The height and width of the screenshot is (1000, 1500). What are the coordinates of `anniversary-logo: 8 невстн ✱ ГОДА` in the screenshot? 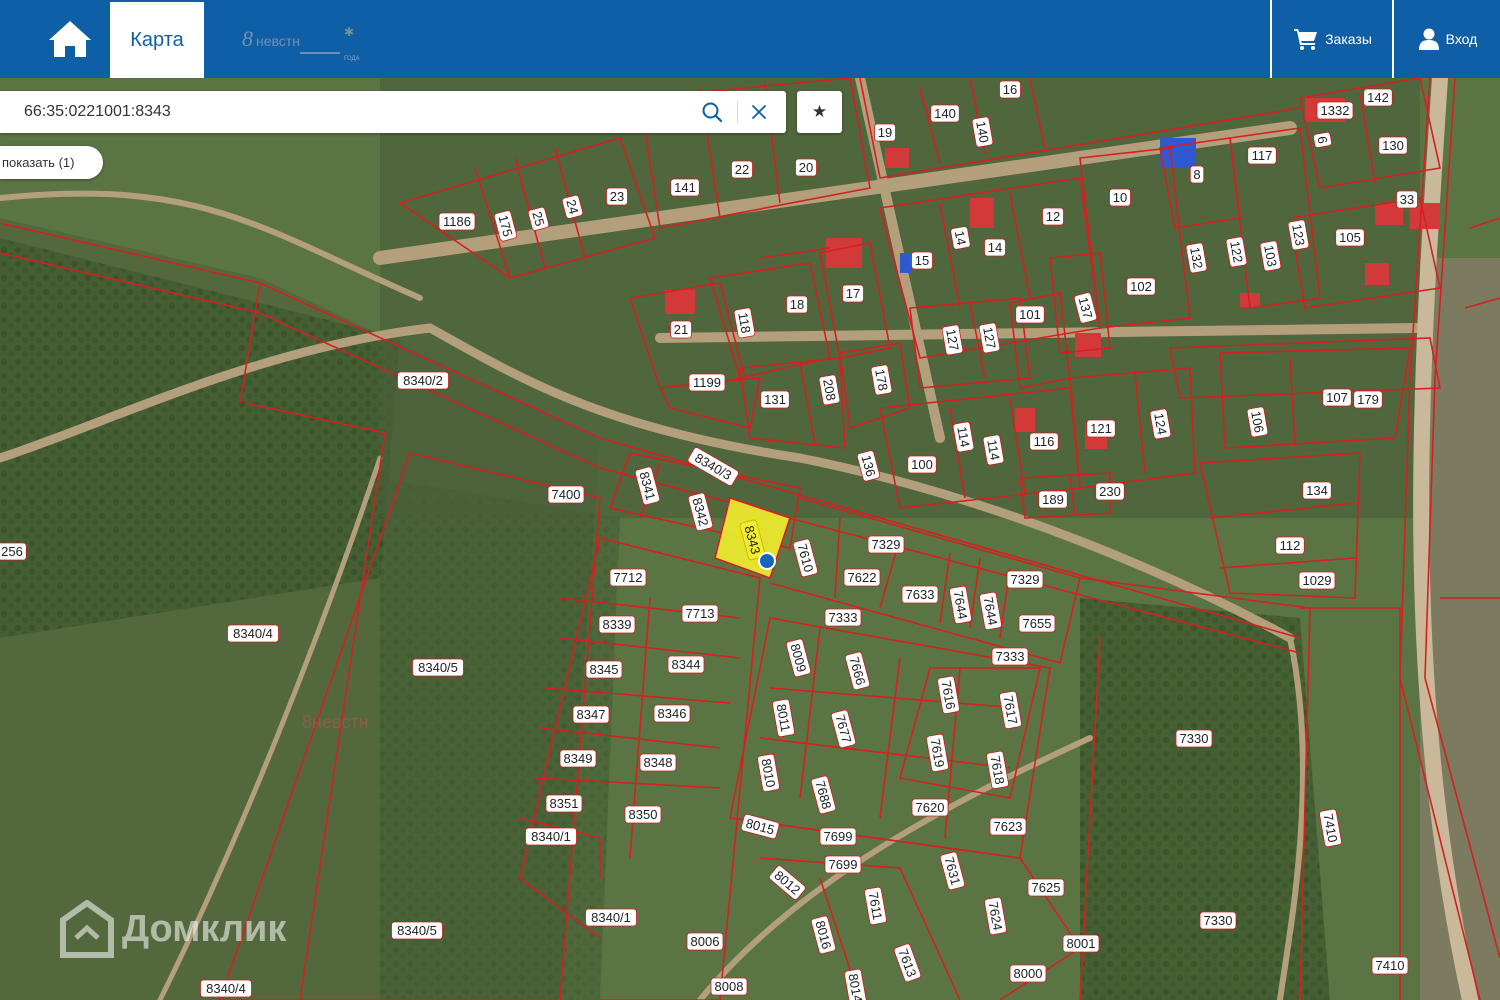 It's located at (301, 43).